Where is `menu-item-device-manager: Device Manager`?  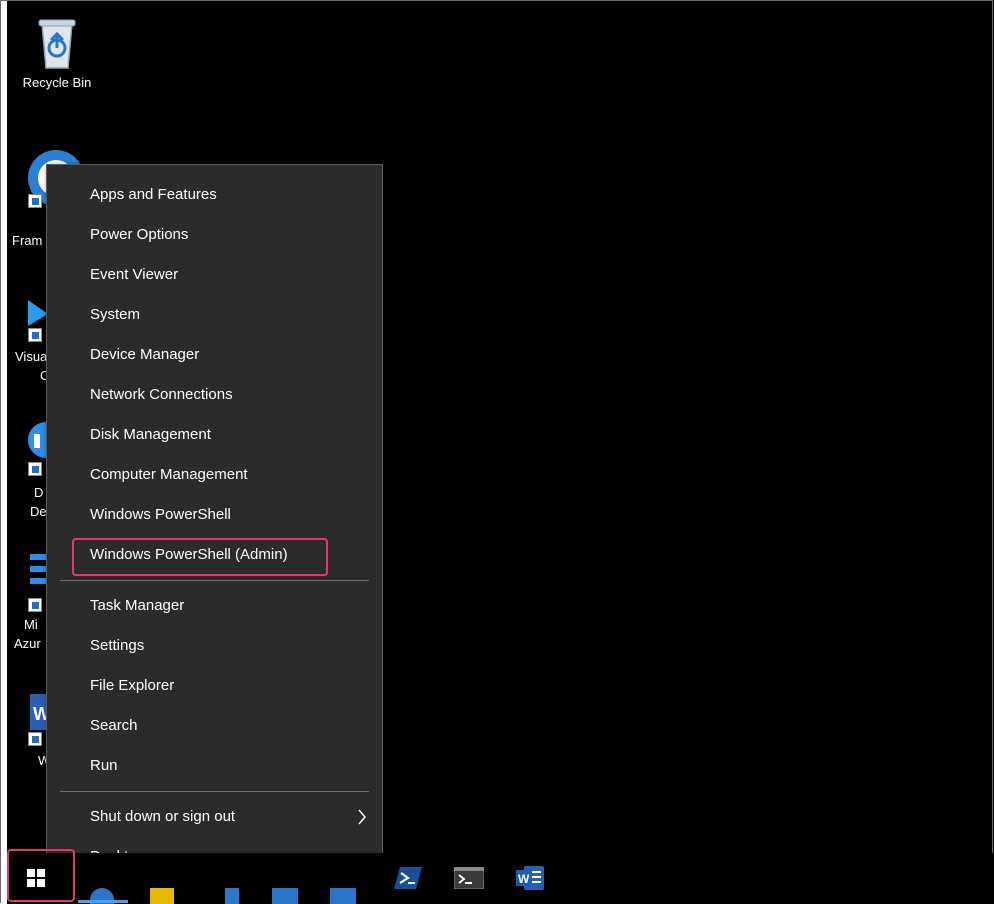
menu-item-device-manager: Device Manager is located at coordinates (214, 355).